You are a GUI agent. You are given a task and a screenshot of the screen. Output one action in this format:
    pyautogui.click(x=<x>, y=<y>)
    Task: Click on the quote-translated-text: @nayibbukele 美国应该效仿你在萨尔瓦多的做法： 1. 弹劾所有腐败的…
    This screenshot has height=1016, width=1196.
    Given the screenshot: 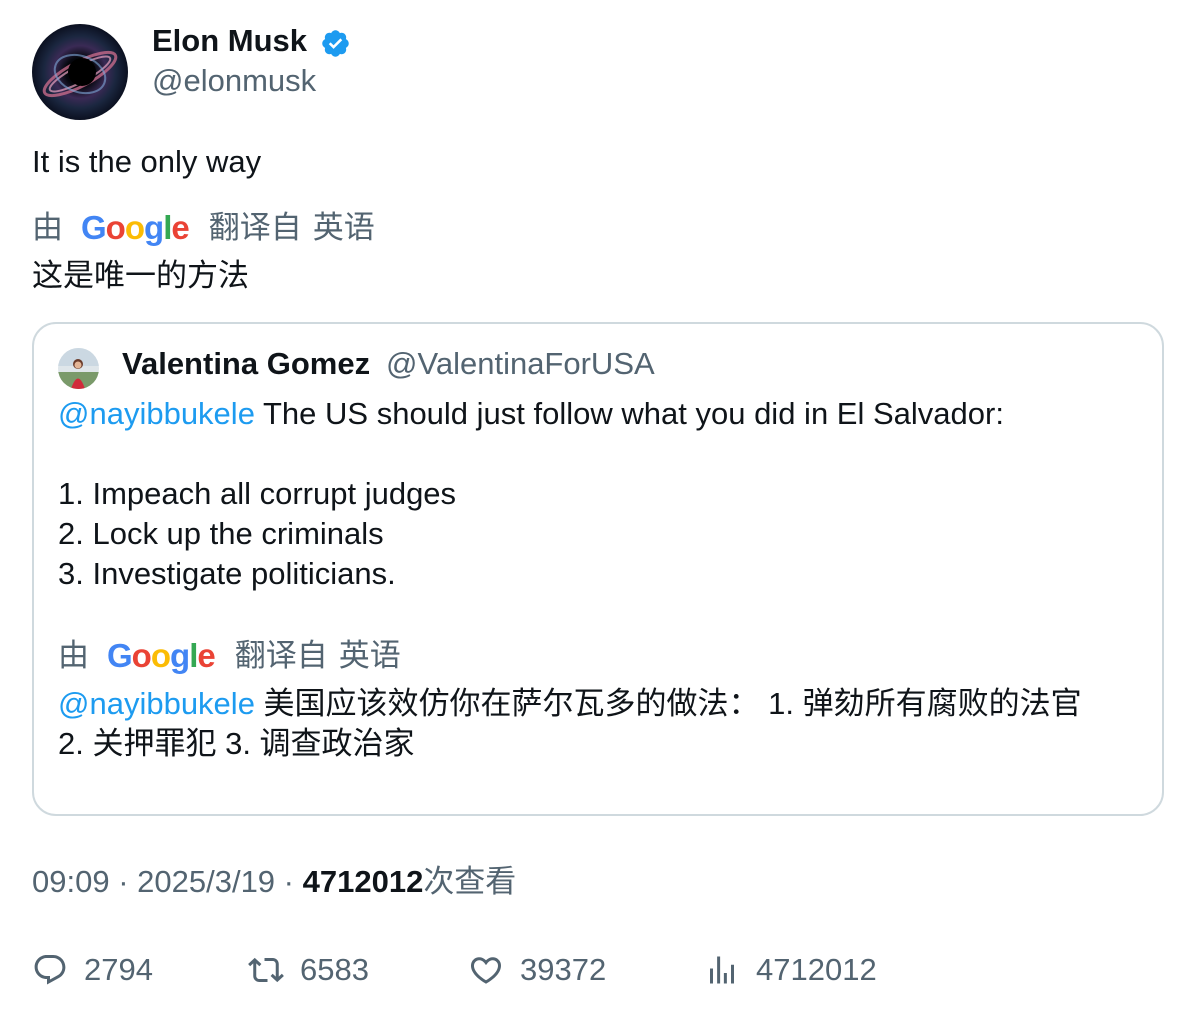 What is the action you would take?
    pyautogui.click(x=570, y=724)
    